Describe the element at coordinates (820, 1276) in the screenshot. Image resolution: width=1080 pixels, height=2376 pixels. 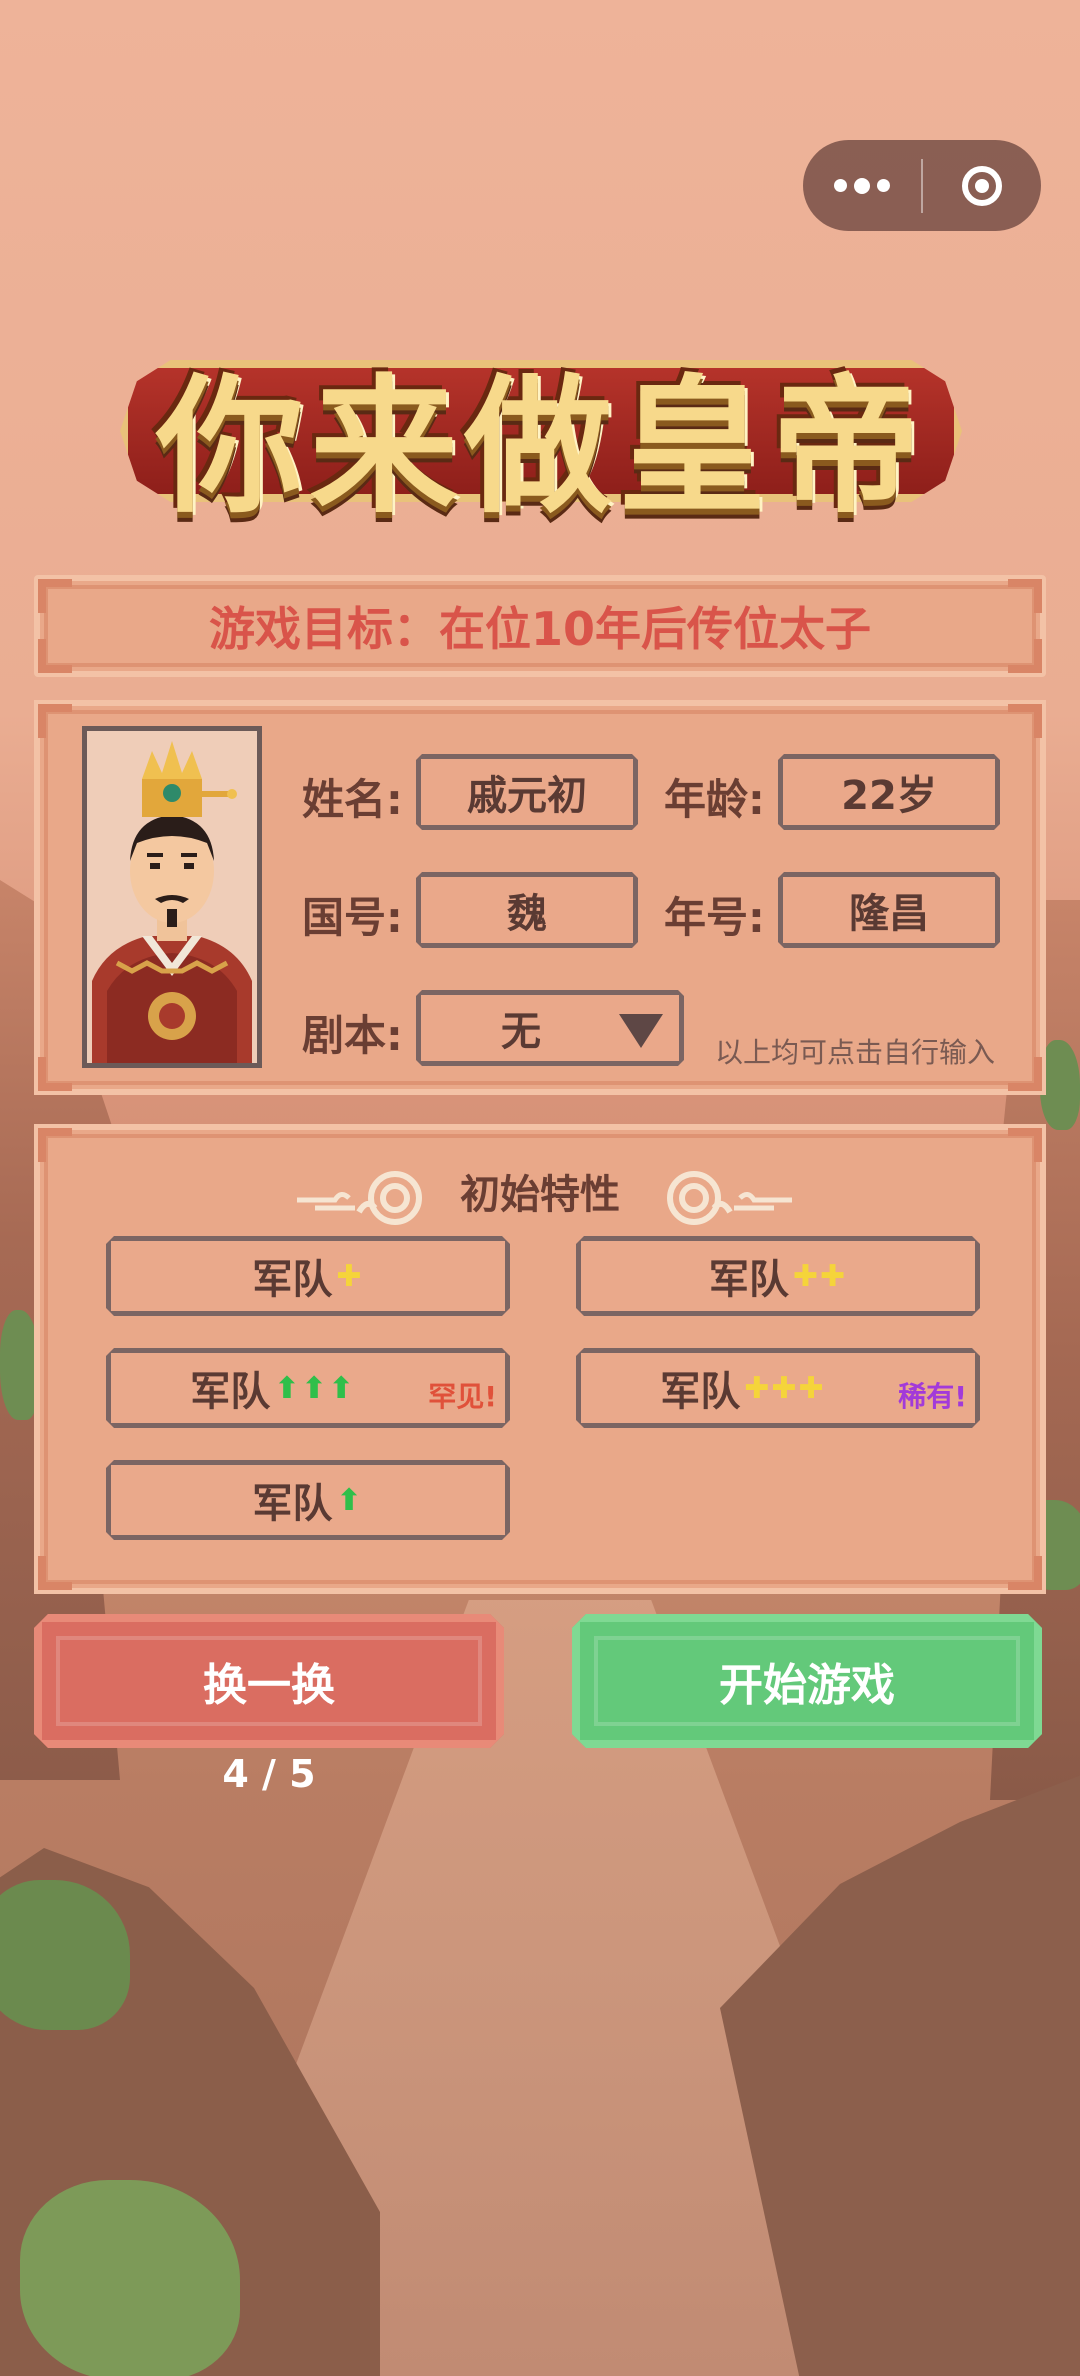
I see `plus-icon: ✚✚` at that location.